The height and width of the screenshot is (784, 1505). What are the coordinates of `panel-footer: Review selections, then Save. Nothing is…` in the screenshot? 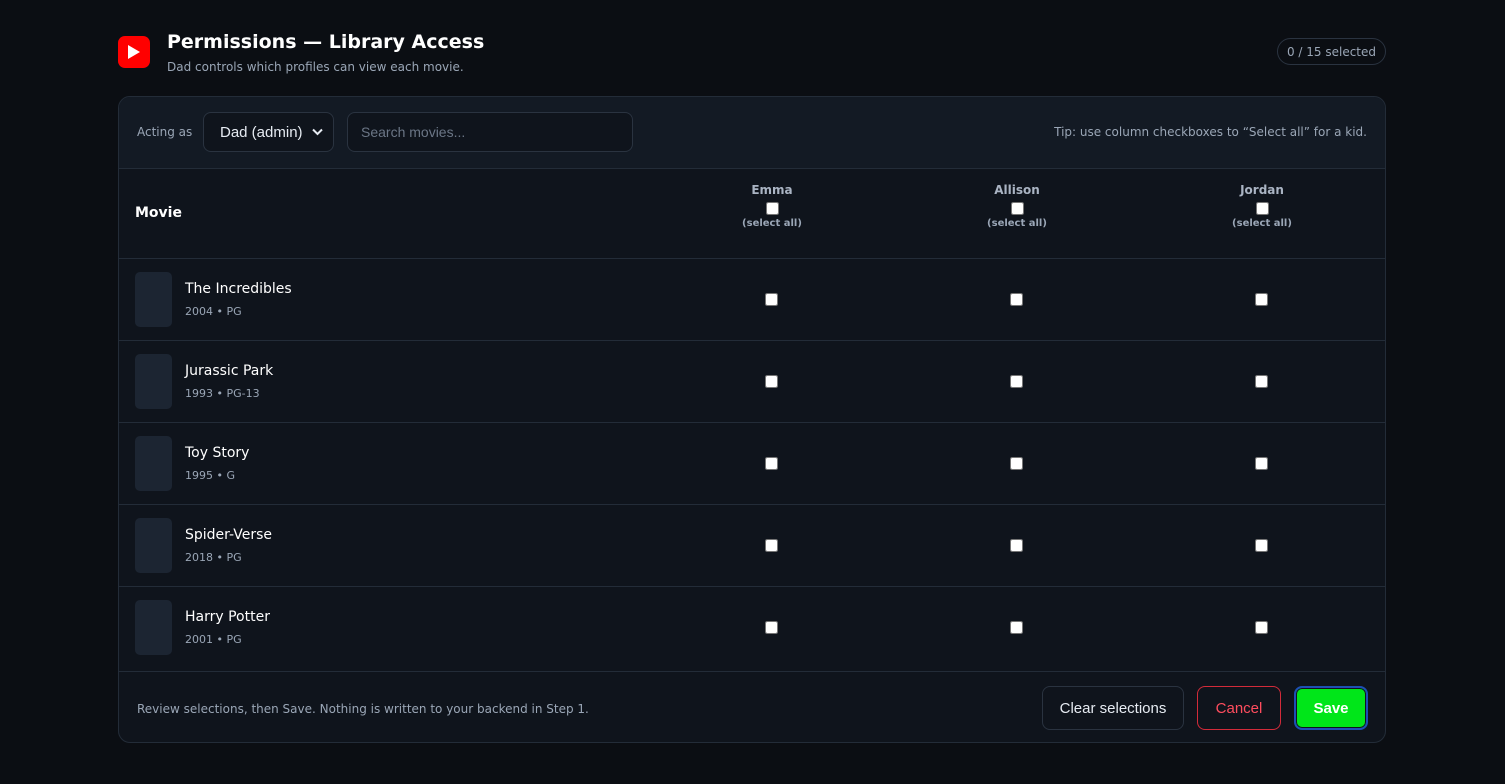 It's located at (752, 706).